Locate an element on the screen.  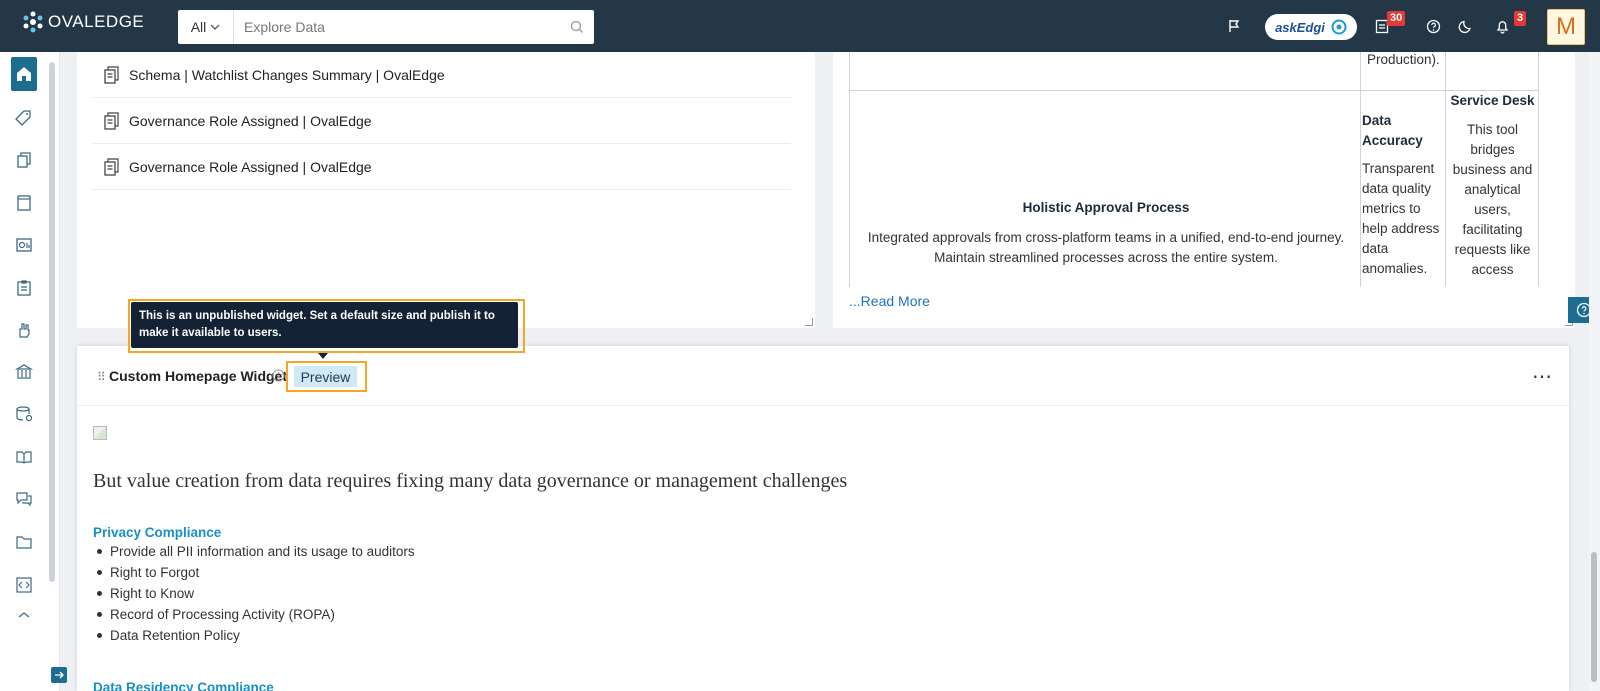
folder-icon is located at coordinates (24, 542).